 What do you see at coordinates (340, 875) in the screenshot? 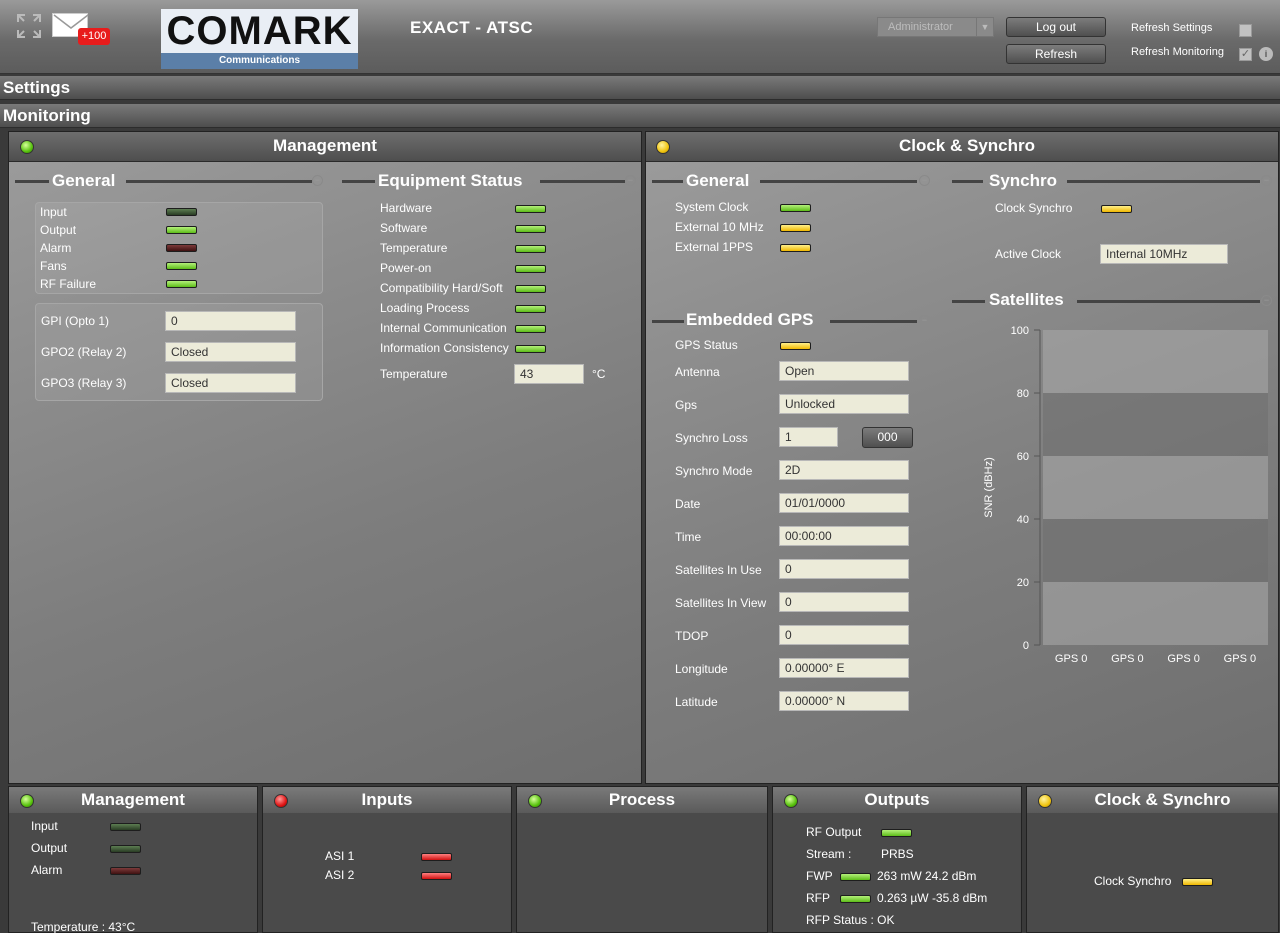
I see `asi2-label: ASI 2` at bounding box center [340, 875].